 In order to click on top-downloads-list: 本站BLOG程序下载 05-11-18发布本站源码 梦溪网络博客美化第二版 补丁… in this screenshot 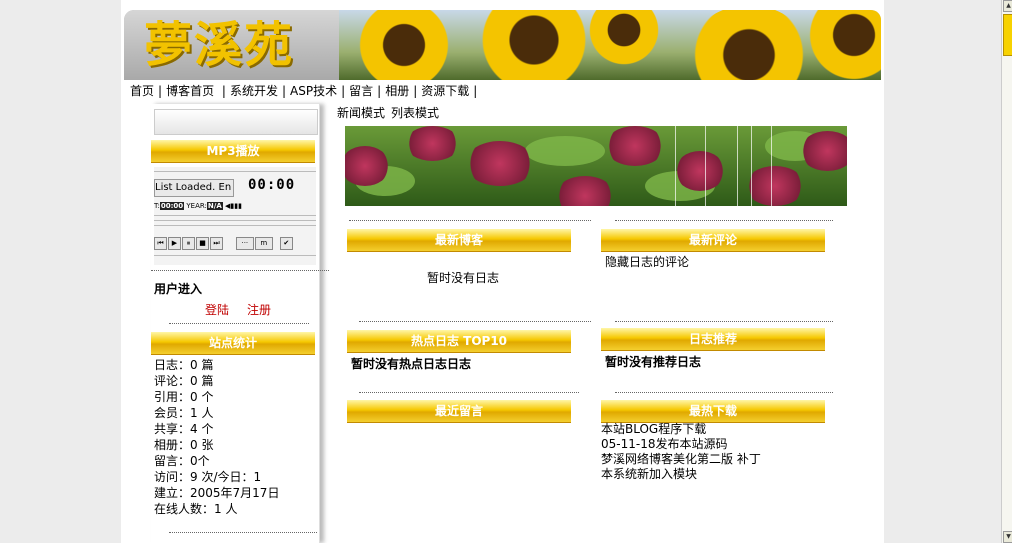, I will do `click(681, 452)`.